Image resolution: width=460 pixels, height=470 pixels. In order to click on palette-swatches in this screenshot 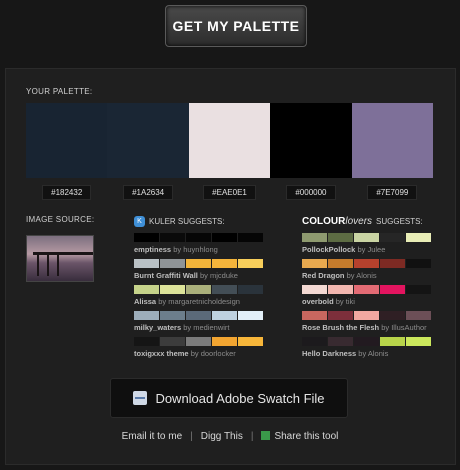, I will do `click(230, 140)`.